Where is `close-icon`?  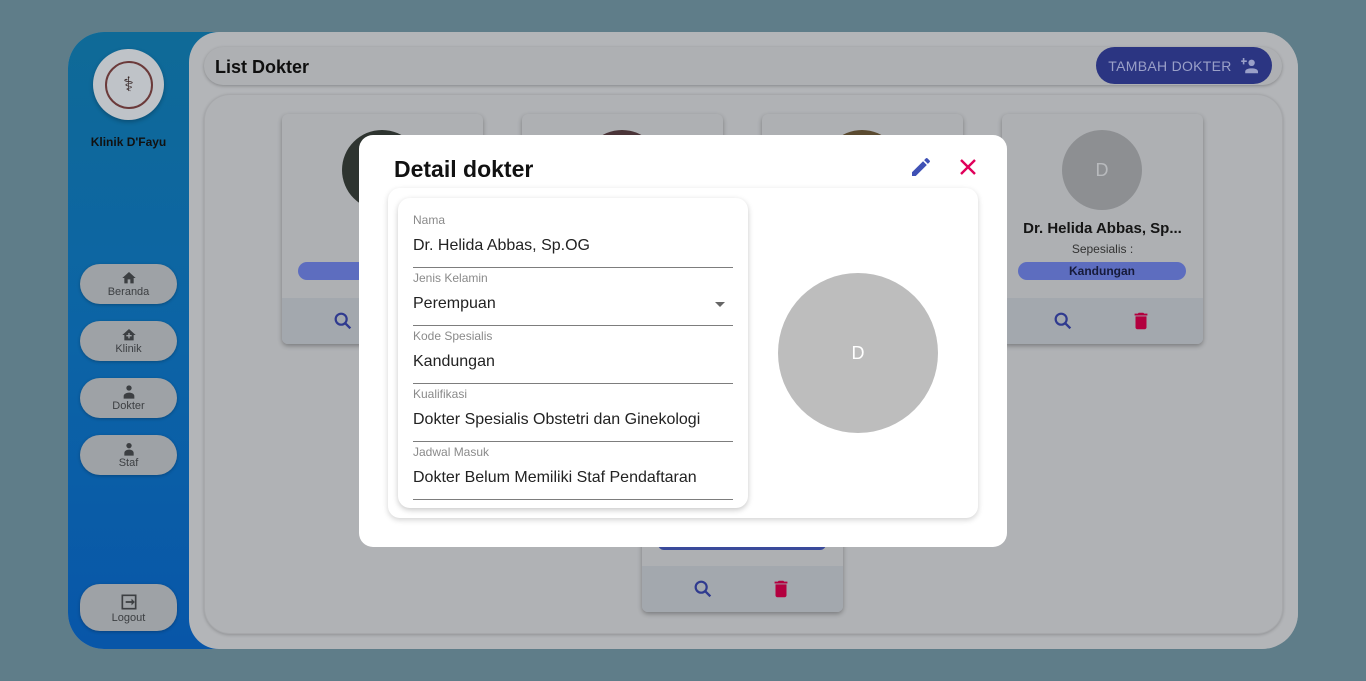
close-icon is located at coordinates (968, 167).